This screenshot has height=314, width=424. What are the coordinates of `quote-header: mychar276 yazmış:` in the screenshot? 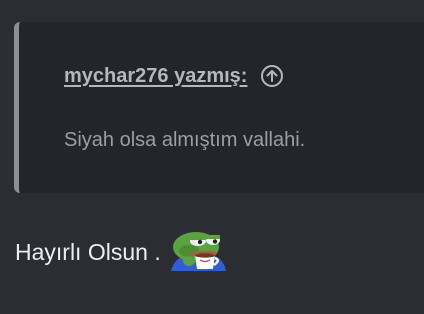 It's located at (174, 76).